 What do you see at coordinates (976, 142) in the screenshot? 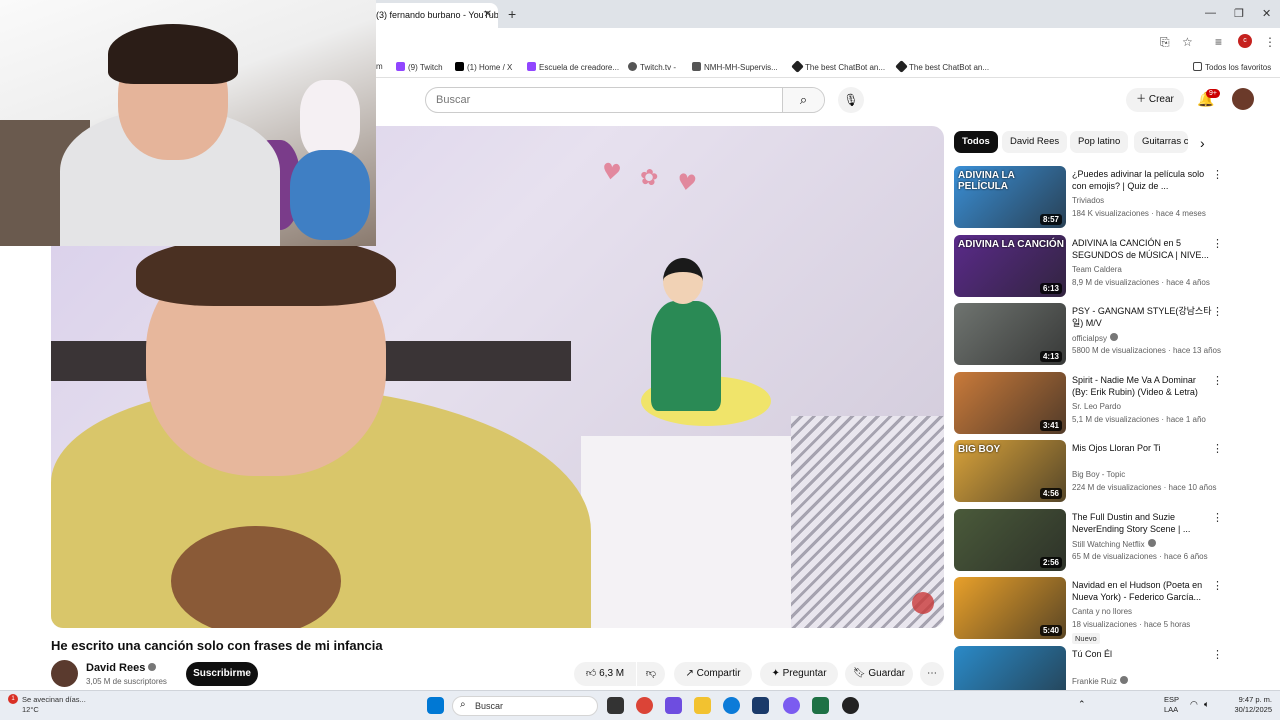
I see `chip-todos: Todos` at bounding box center [976, 142].